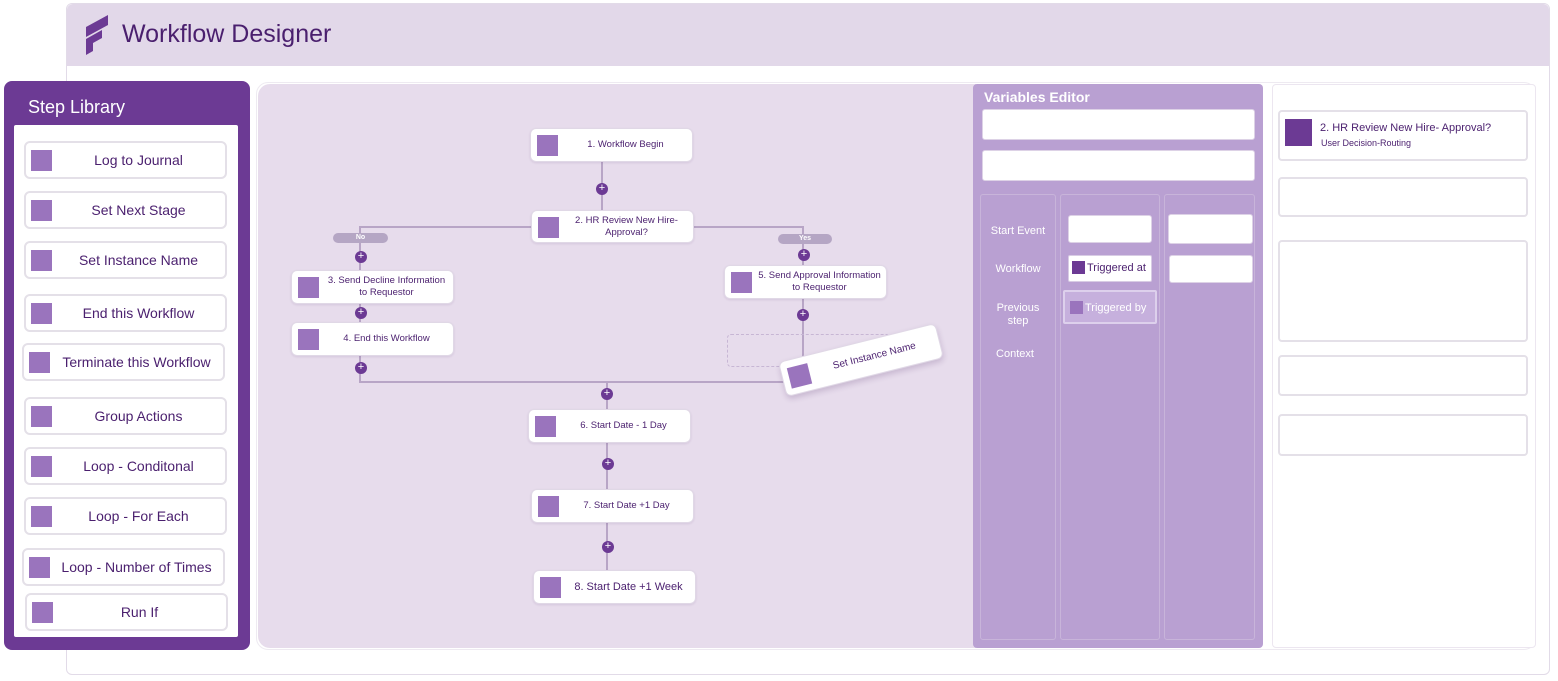  What do you see at coordinates (1018, 231) in the screenshot?
I see `category-start-event: Start Event` at bounding box center [1018, 231].